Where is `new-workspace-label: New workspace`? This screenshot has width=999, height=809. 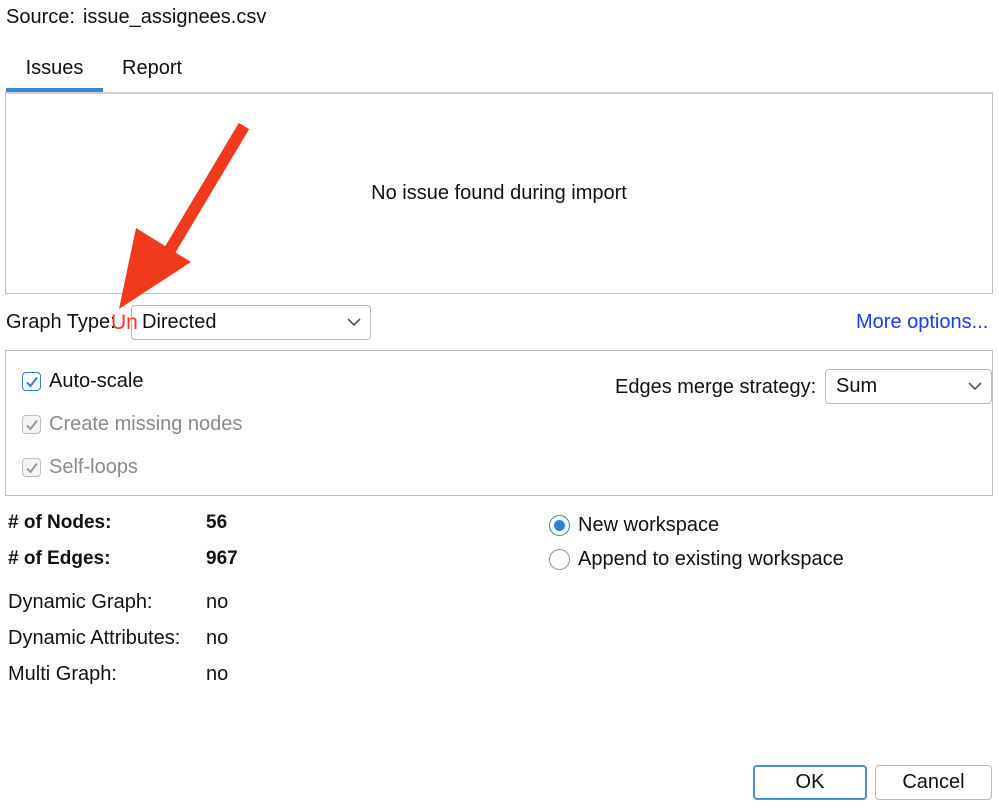 new-workspace-label: New workspace is located at coordinates (649, 525).